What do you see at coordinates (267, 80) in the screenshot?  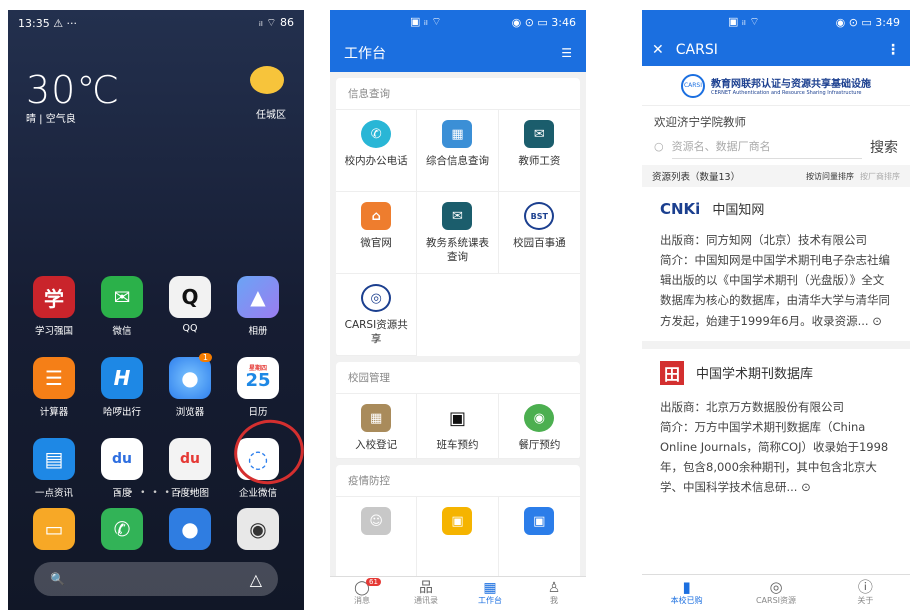 I see `sun-icon` at bounding box center [267, 80].